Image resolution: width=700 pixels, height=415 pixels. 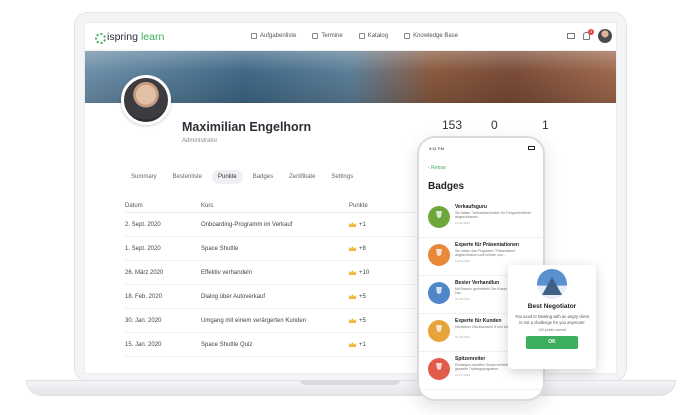 I want to click on nav-link-aufgabenliste: Aufgabenliste, so click(x=273, y=36).